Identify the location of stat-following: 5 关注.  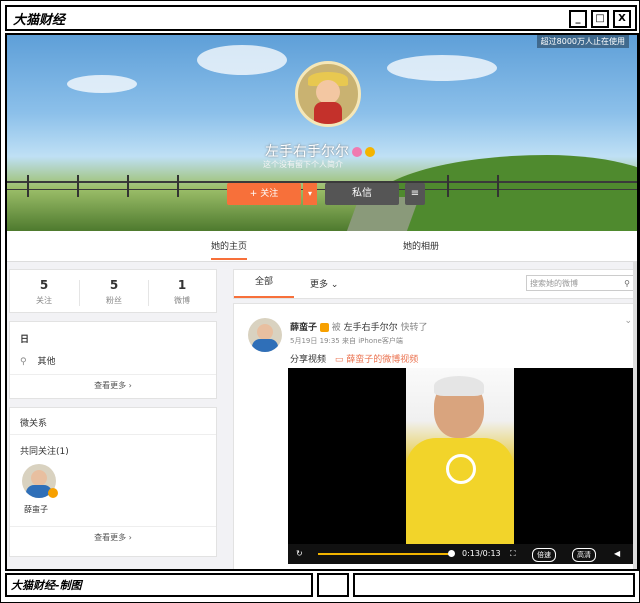
(44, 292).